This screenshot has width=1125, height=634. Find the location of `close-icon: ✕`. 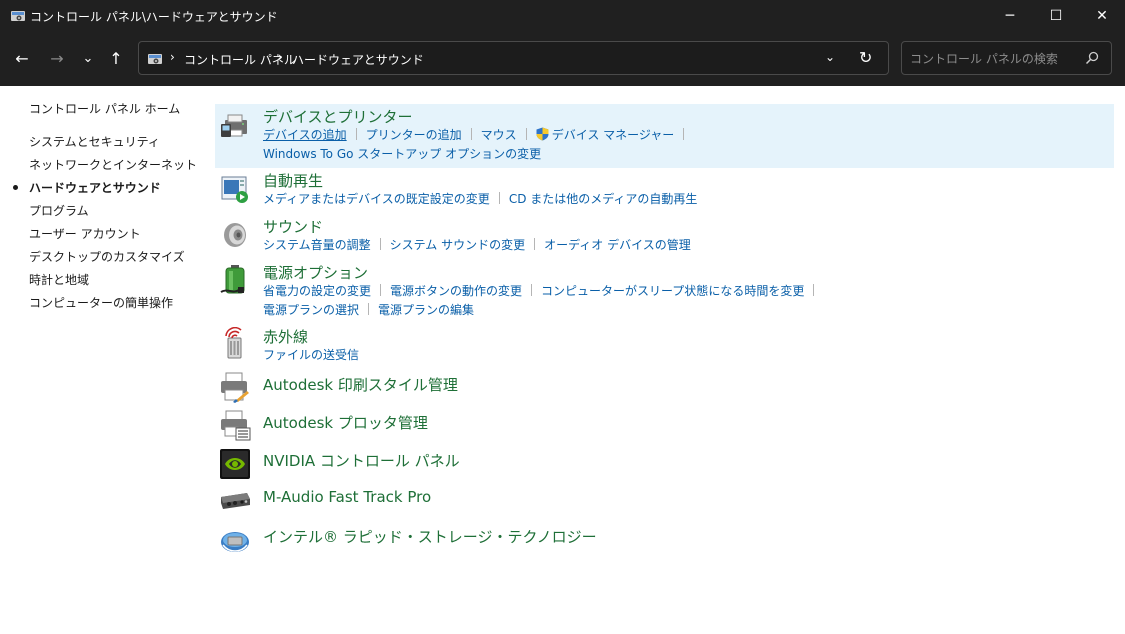

close-icon: ✕ is located at coordinates (1102, 16).